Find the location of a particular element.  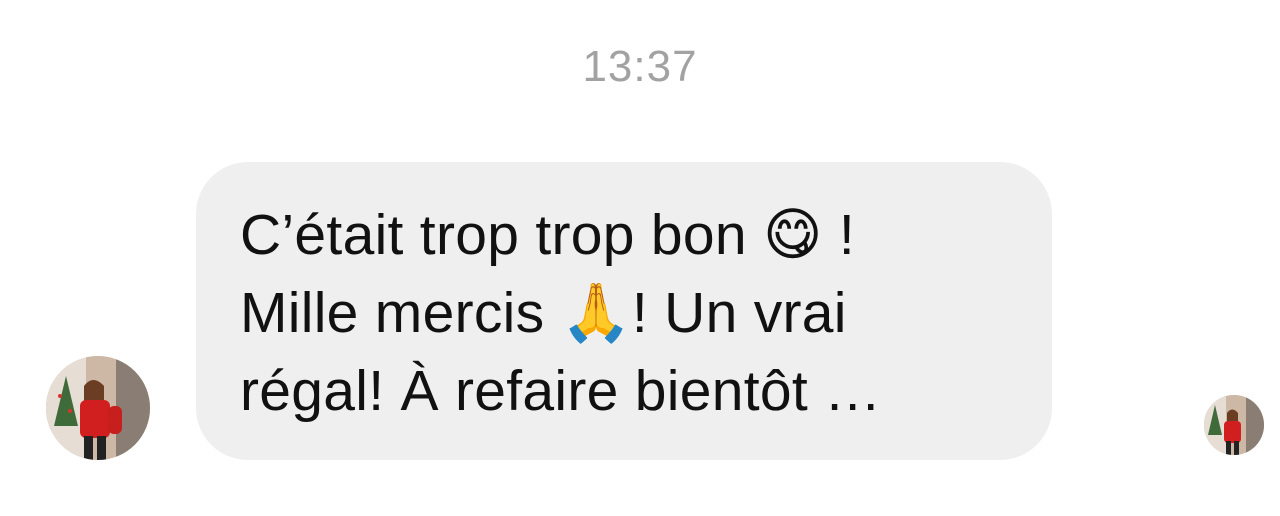

sender-avatar is located at coordinates (98, 408).